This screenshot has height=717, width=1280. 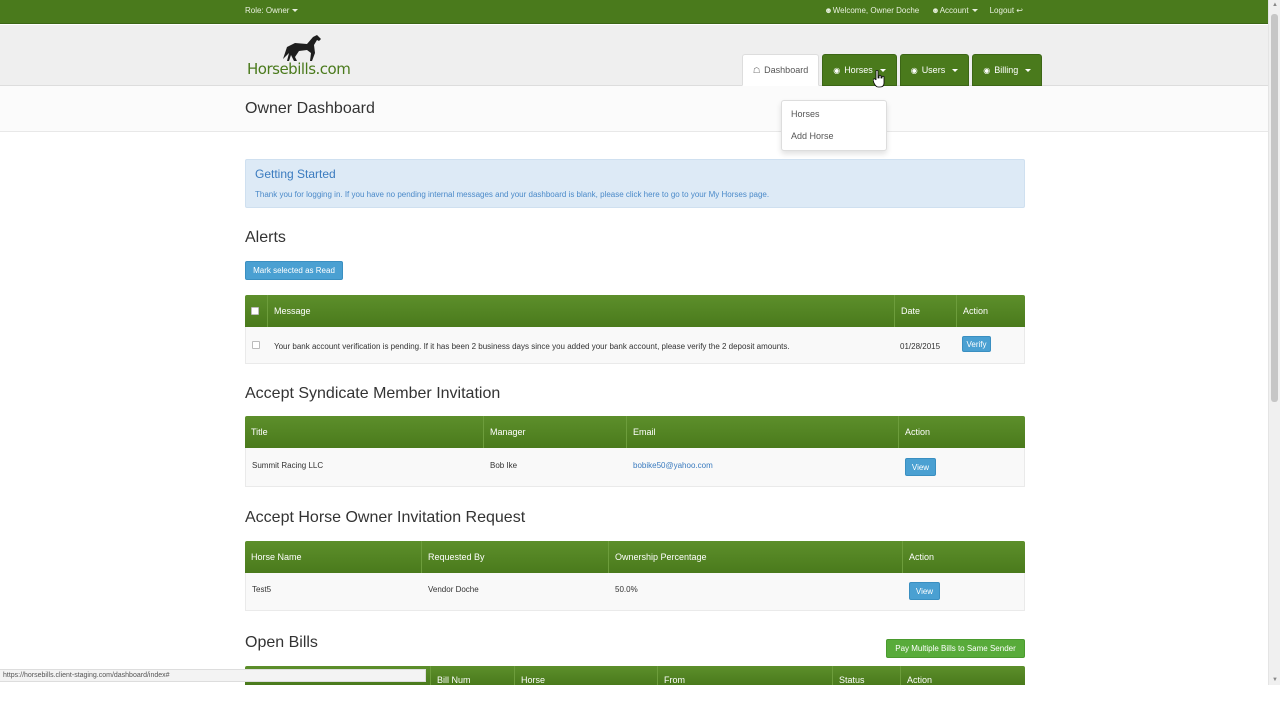 I want to click on menu-item-horses: Horses, so click(x=834, y=114).